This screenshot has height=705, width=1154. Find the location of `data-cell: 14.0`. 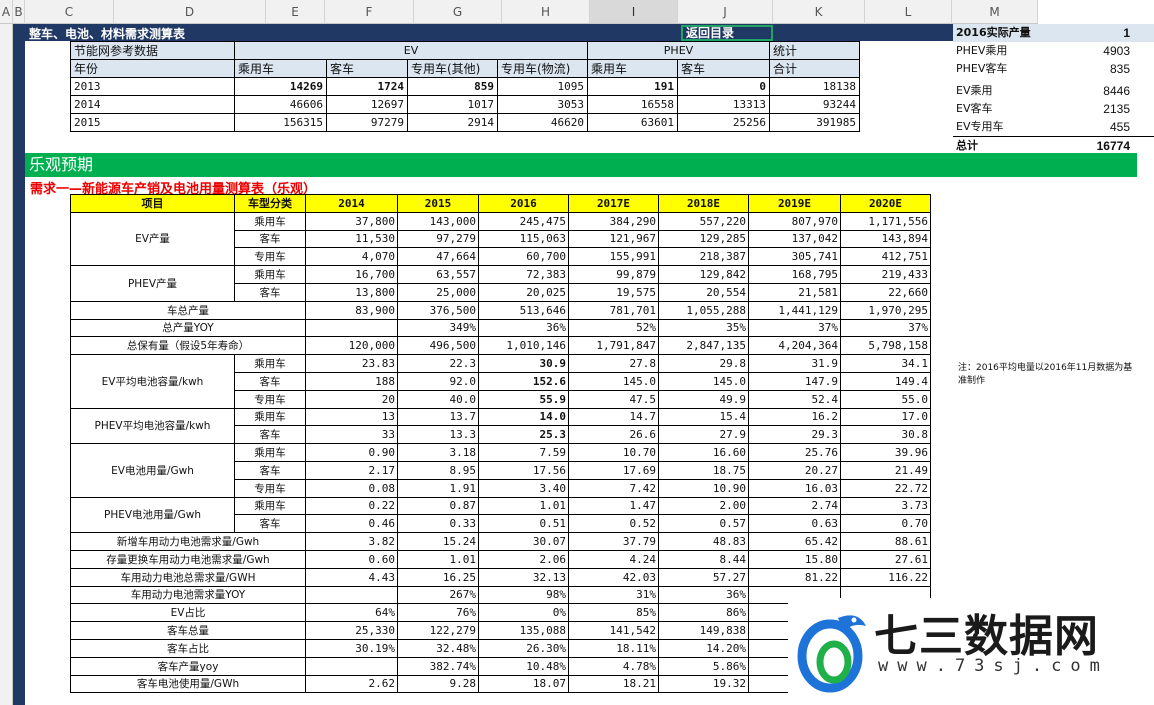

data-cell: 14.0 is located at coordinates (523, 417).